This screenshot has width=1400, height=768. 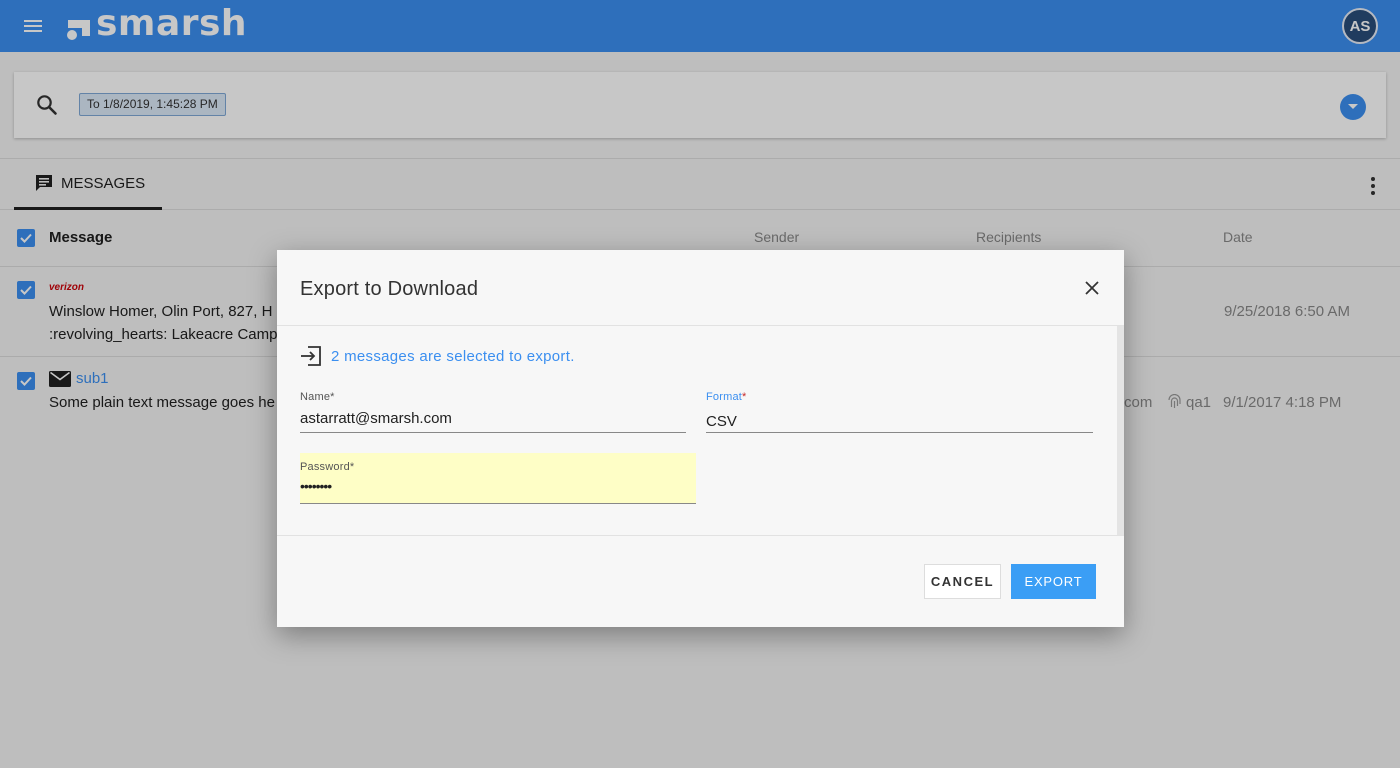 I want to click on cancel-button: CANCEL, so click(x=962, y=581).